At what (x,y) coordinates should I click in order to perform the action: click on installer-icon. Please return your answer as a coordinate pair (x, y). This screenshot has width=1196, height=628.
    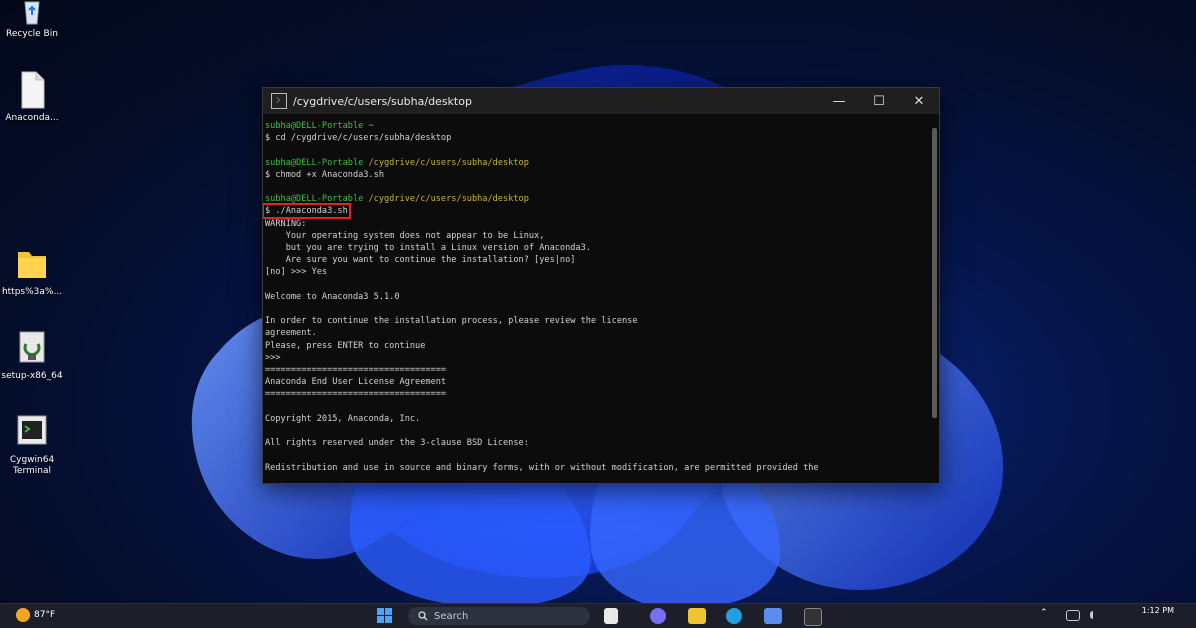
    Looking at the image, I should click on (32, 348).